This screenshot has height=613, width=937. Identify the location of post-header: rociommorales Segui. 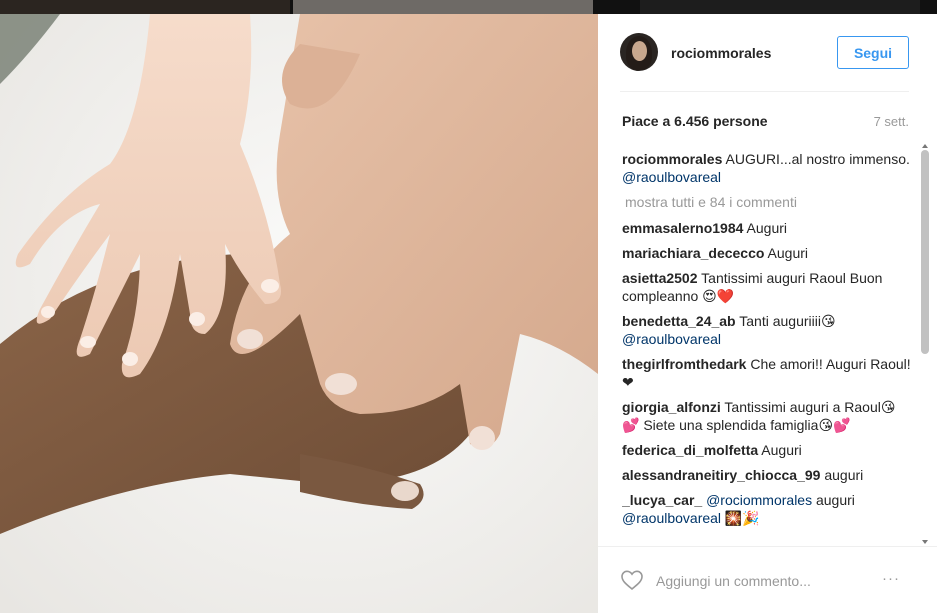
(767, 53).